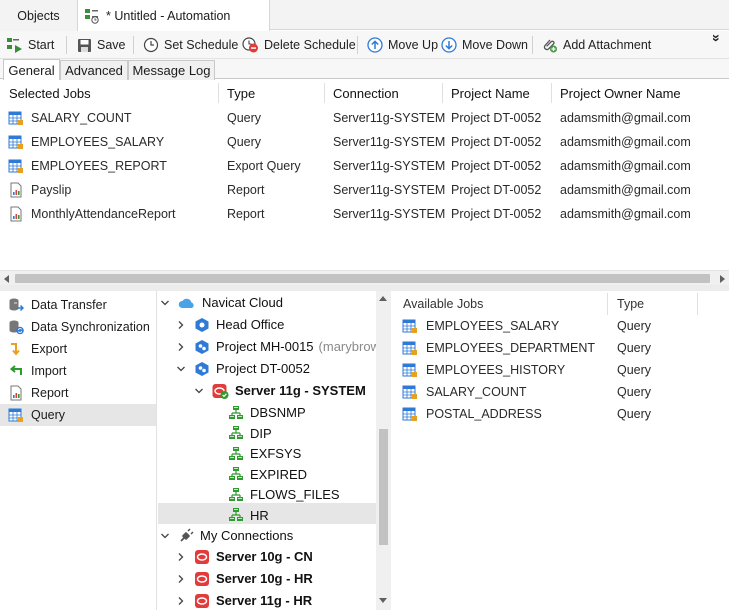  Describe the element at coordinates (78, 415) in the screenshot. I see `job-type-query: Query` at that location.